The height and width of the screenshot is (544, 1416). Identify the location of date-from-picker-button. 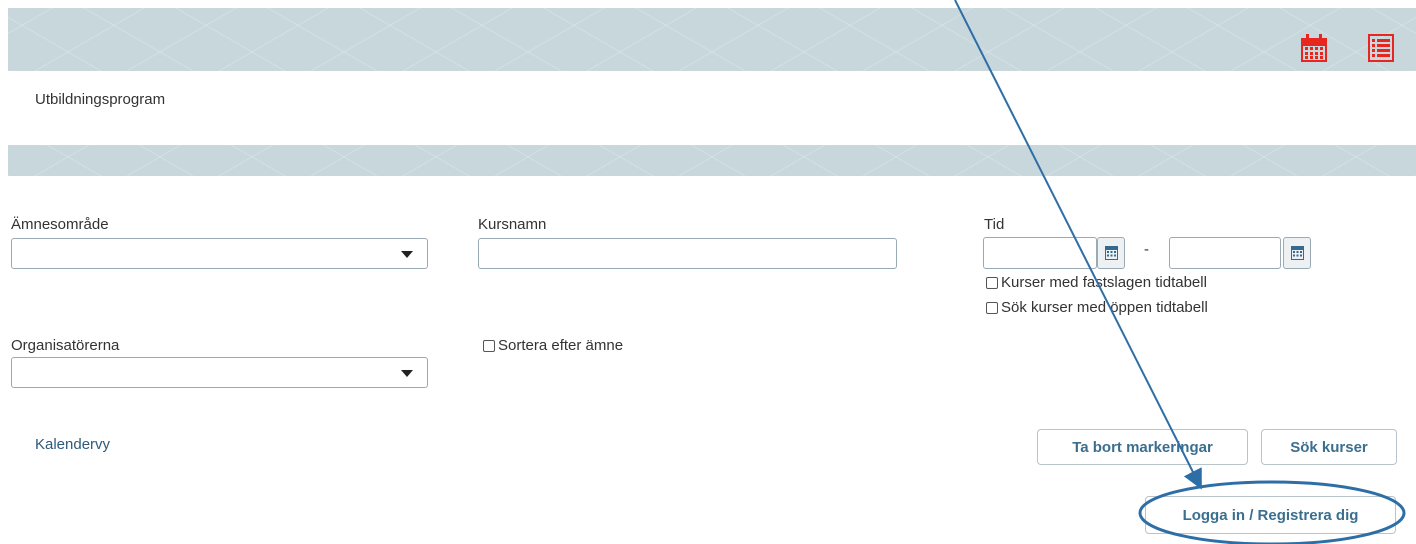
(1111, 253).